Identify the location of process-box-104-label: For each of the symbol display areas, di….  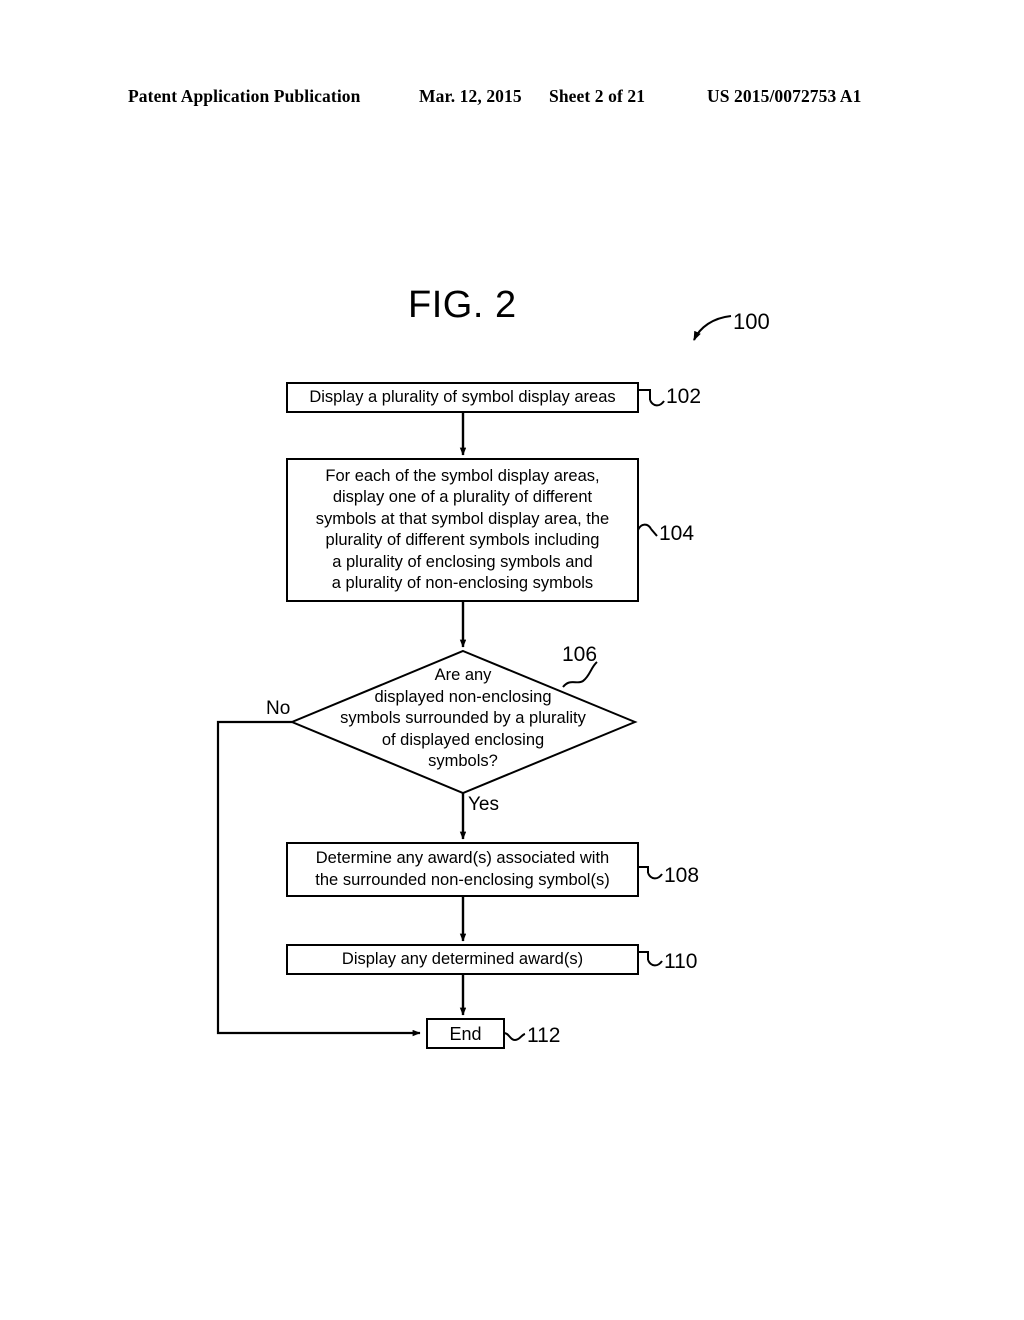
(462, 529).